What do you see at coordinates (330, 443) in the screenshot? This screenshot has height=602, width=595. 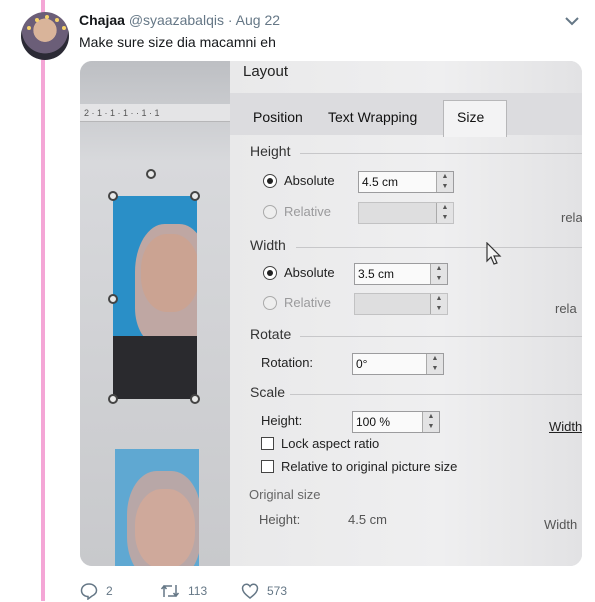 I see `lock-aspect-label: Lock aspect ratio` at bounding box center [330, 443].